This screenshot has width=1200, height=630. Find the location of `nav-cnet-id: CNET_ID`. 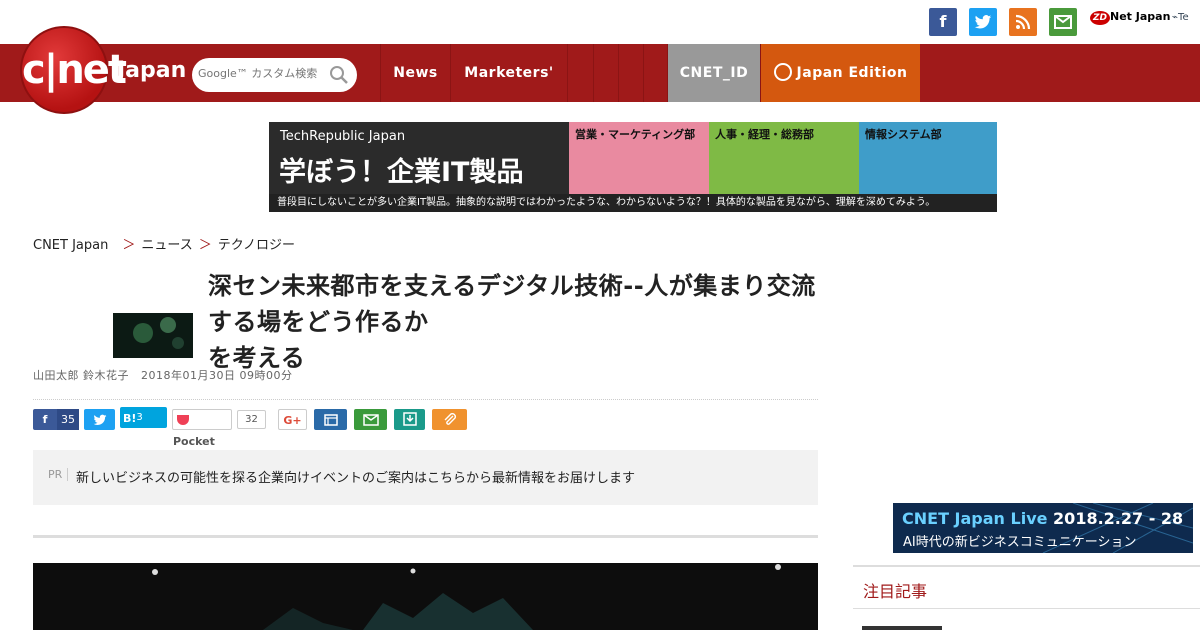

nav-cnet-id: CNET_ID is located at coordinates (713, 73).